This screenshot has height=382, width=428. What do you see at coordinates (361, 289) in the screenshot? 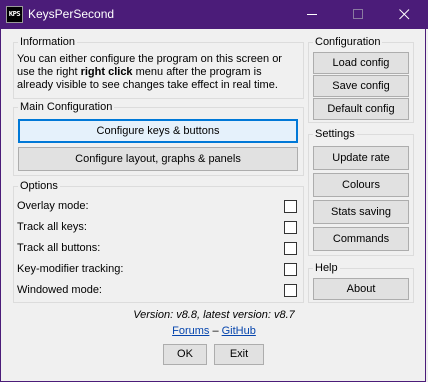
I see `about-button: About` at bounding box center [361, 289].